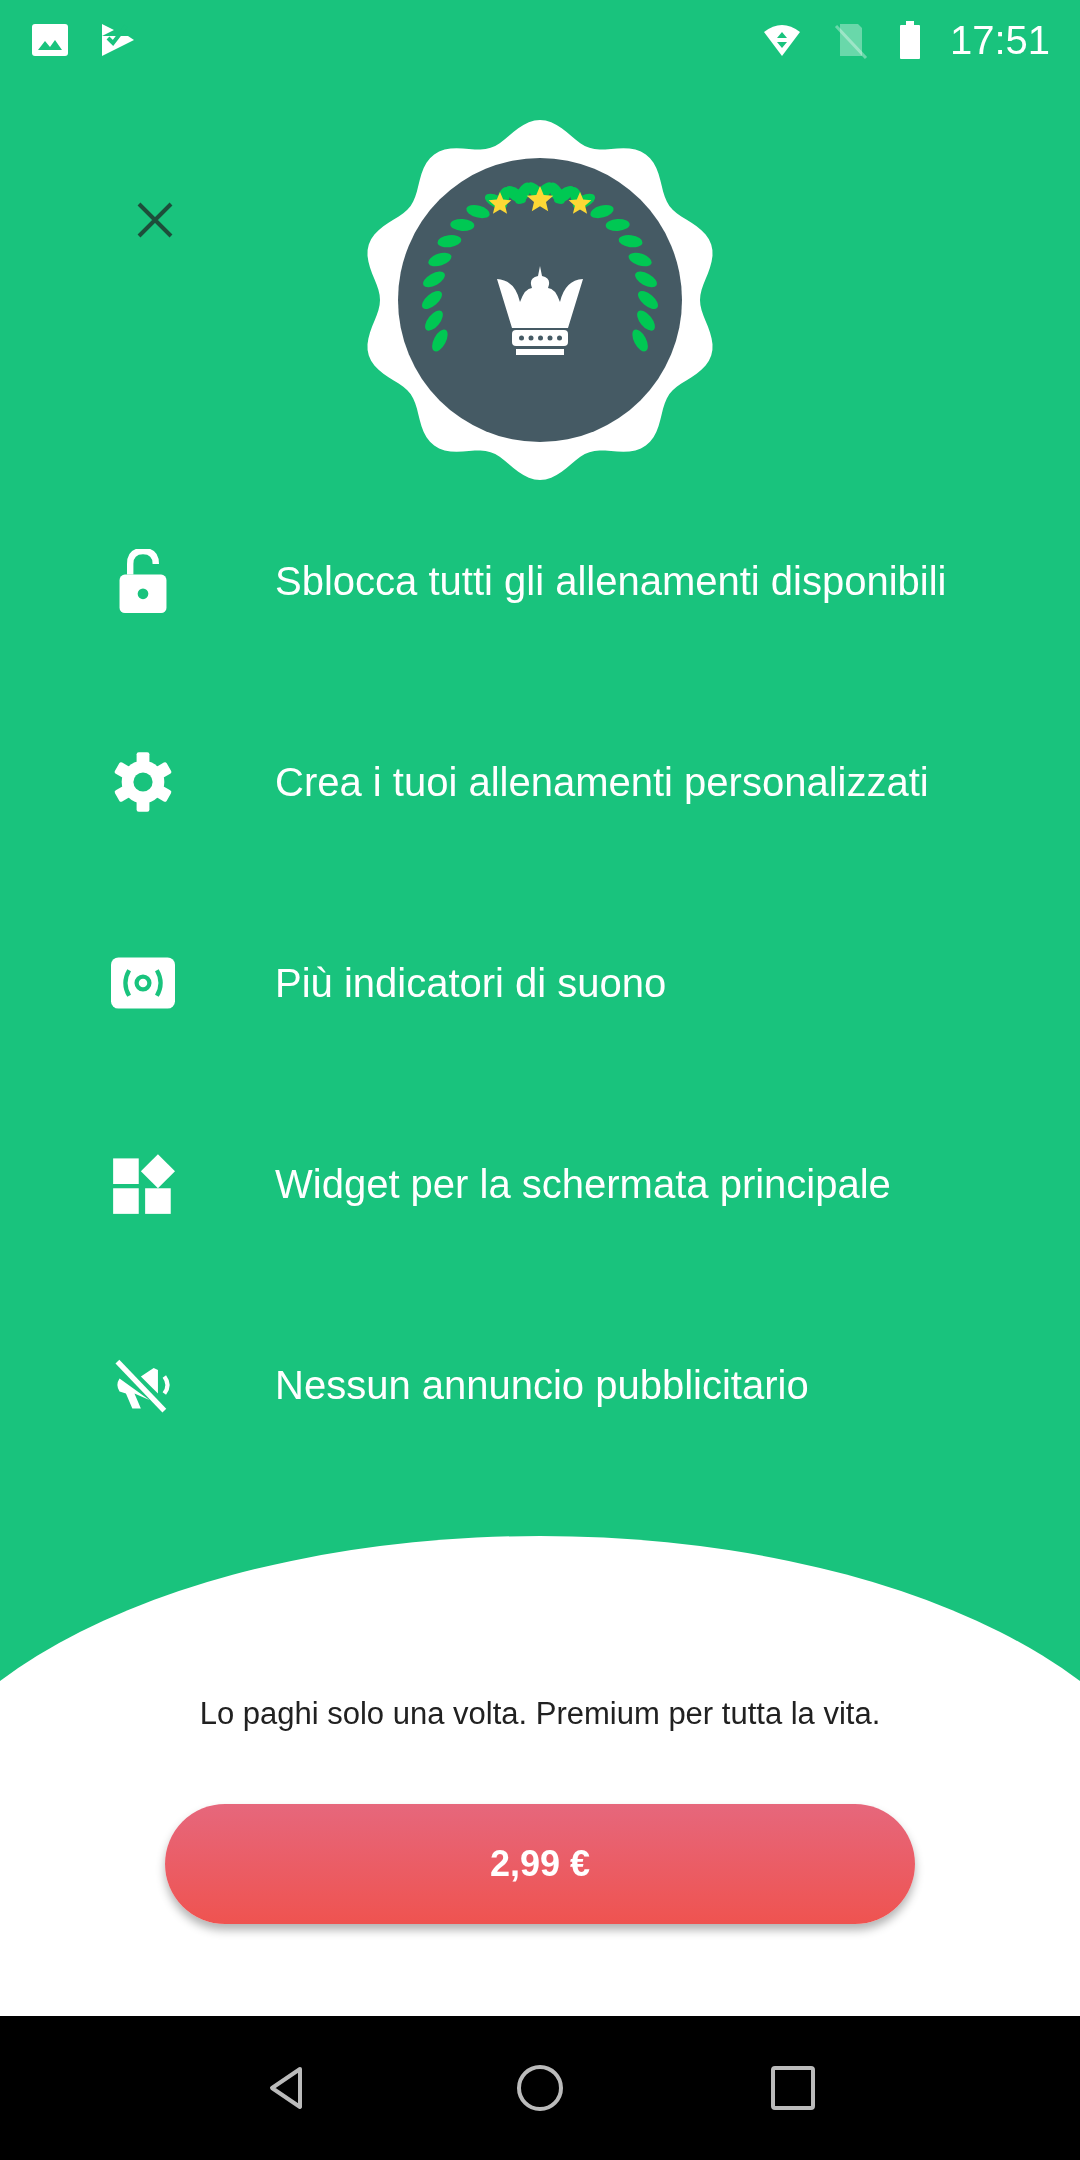  What do you see at coordinates (602, 782) in the screenshot?
I see `feature-text: Crea i tuoi allenamenti personalizzati` at bounding box center [602, 782].